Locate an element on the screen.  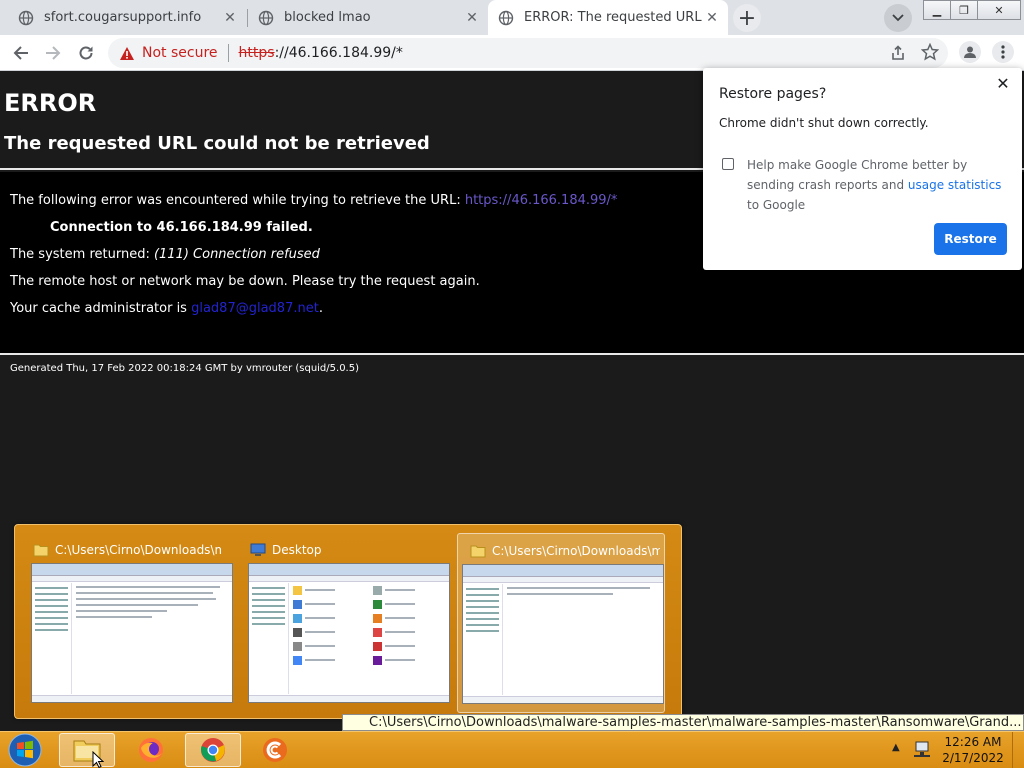
start-button is located at coordinates (25, 750).